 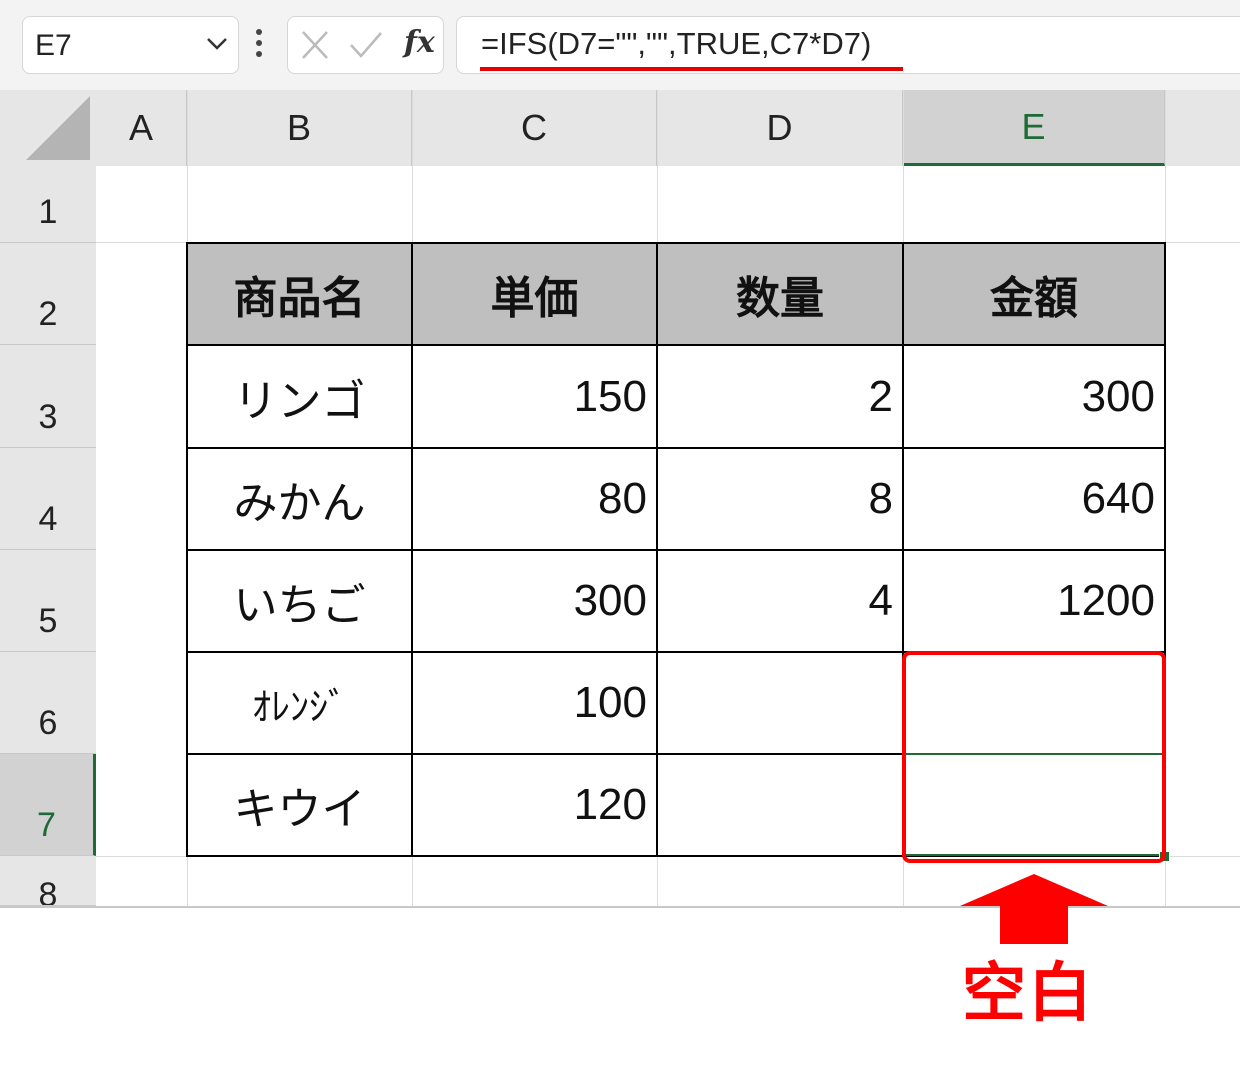 I want to click on formula-text: =IFS(D7="","",TRUE,C7*D7), so click(x=676, y=43).